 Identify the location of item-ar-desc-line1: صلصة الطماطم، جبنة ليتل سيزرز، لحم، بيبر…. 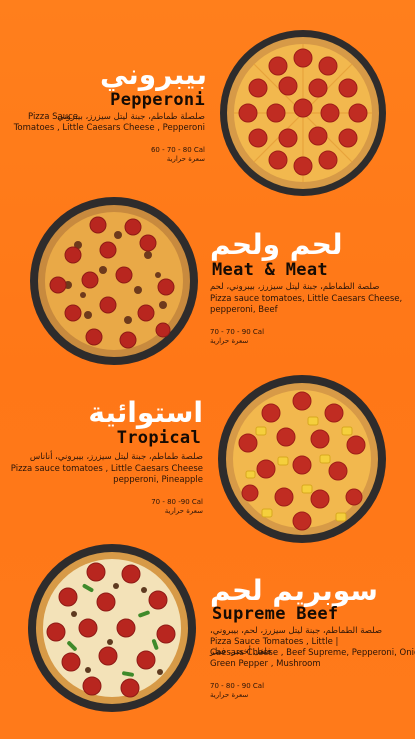
(296, 631).